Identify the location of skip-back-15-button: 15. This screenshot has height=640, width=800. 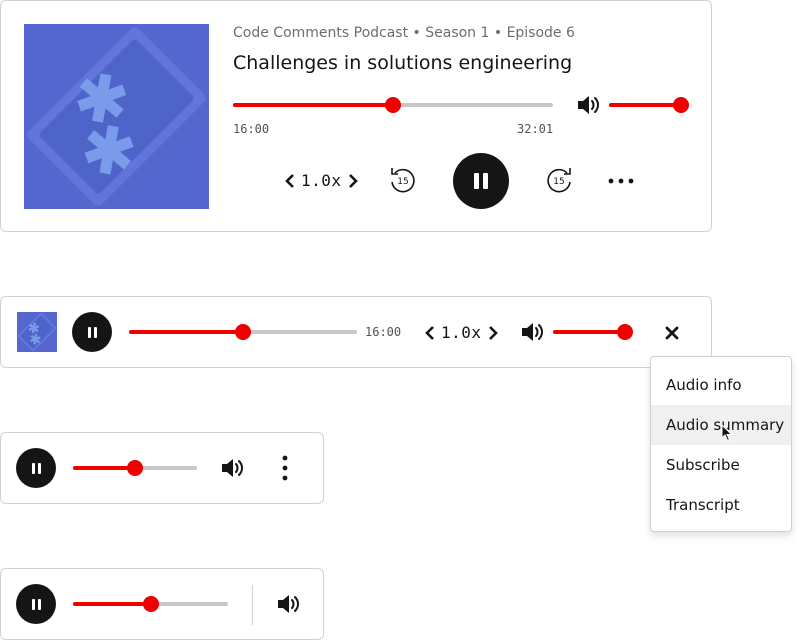
(402, 180).